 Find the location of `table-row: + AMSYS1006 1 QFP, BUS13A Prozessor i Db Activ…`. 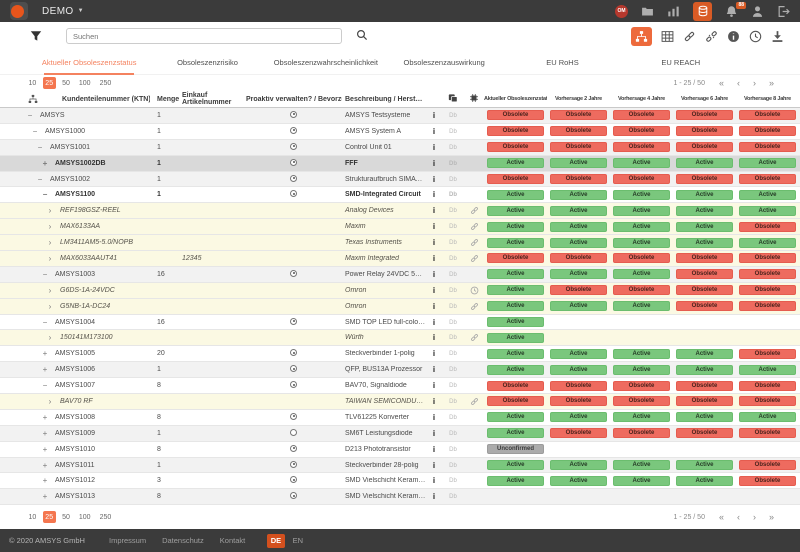

table-row: + AMSYS1006 1 QFP, BUS13A Prozessor i Db Activ… is located at coordinates (400, 370).